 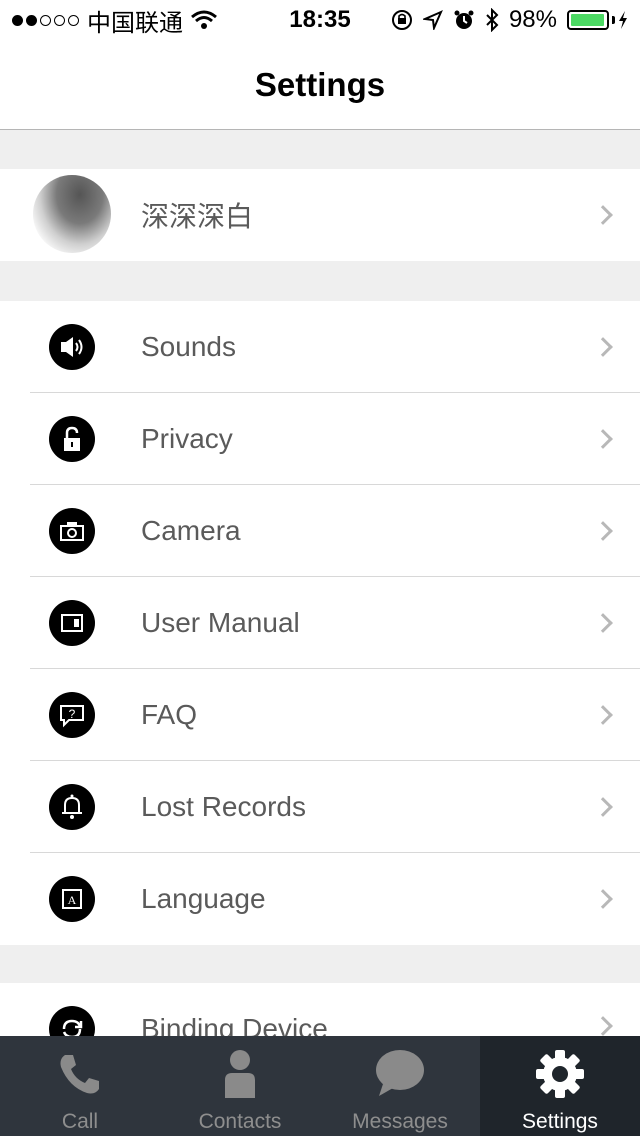 What do you see at coordinates (560, 1074) in the screenshot?
I see `gear-icon` at bounding box center [560, 1074].